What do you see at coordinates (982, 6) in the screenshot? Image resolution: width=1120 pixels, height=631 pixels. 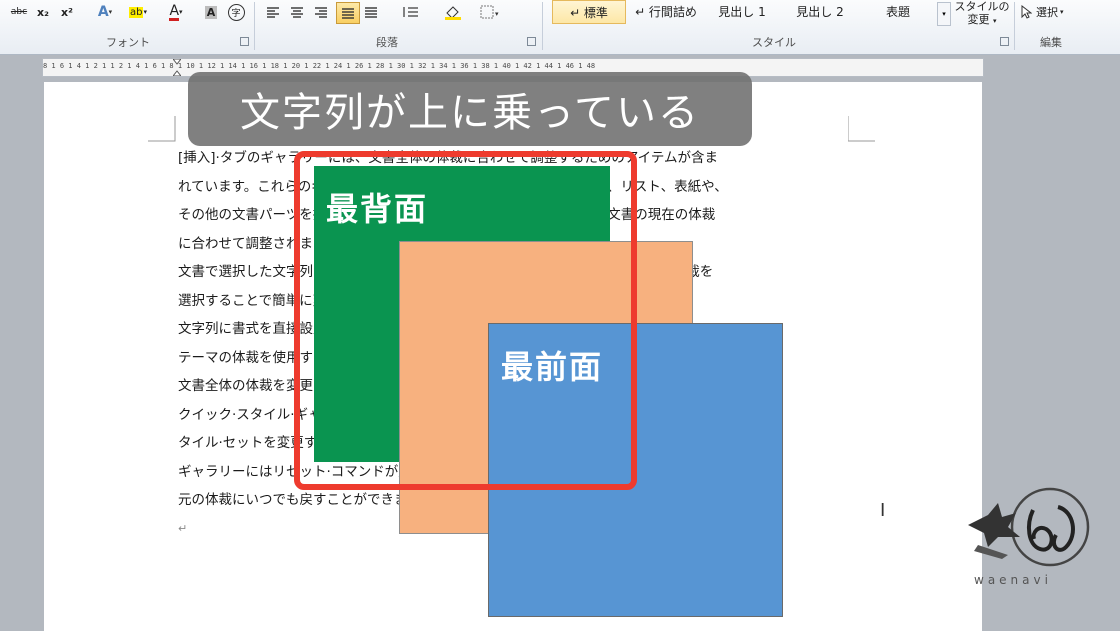 I see `change-styles-line1: スタイルの` at bounding box center [982, 6].